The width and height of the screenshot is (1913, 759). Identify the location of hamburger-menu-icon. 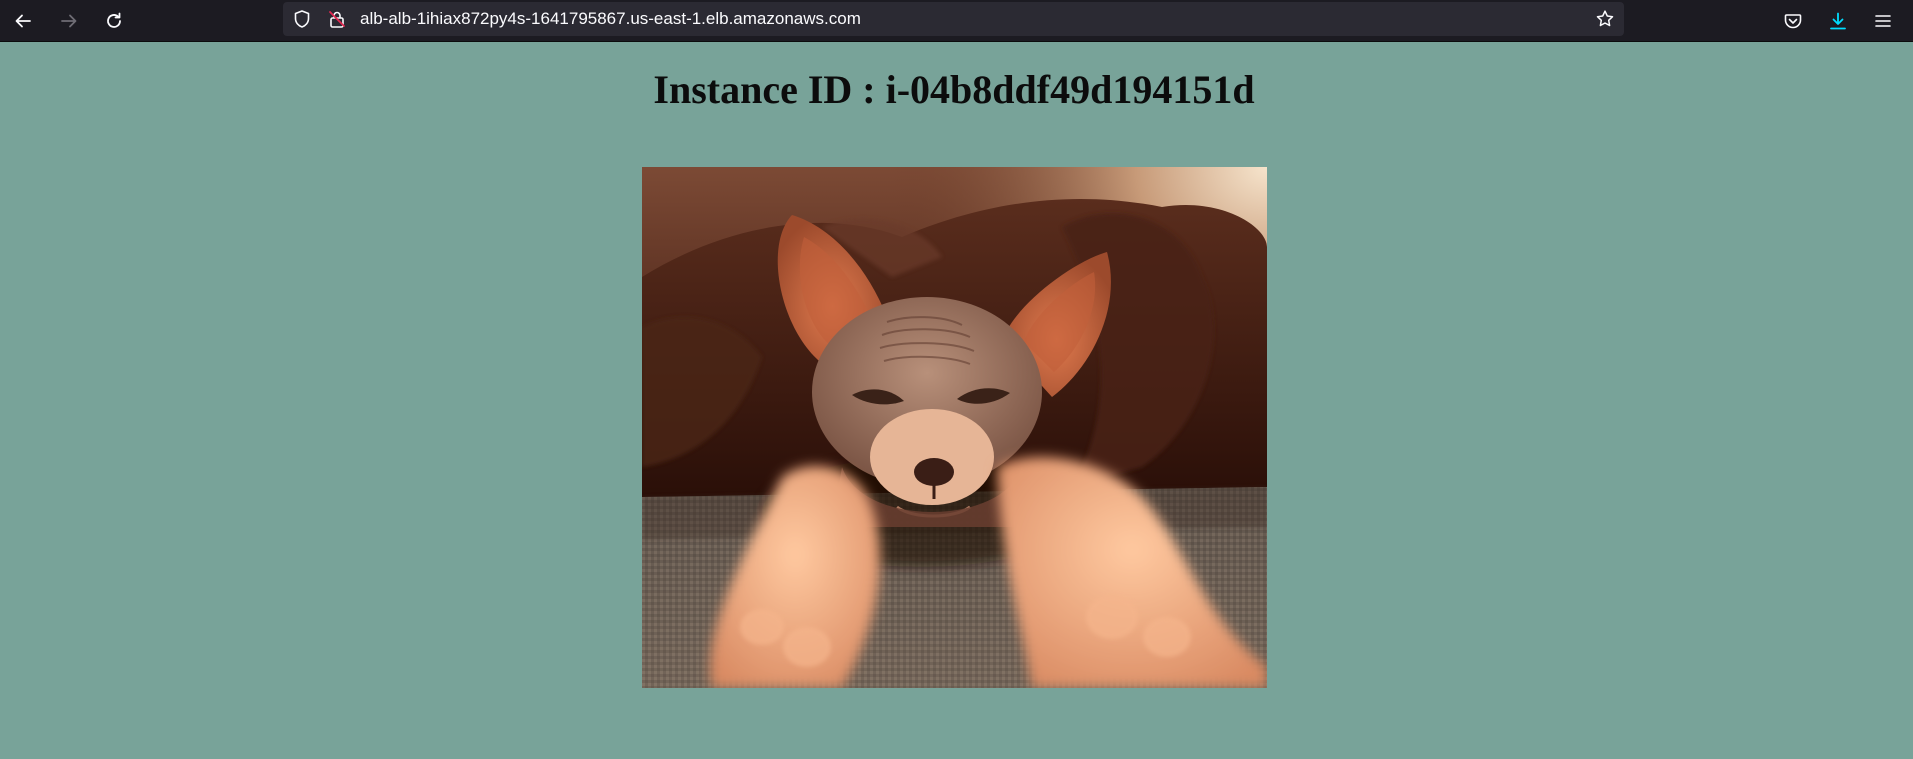
(1883, 21).